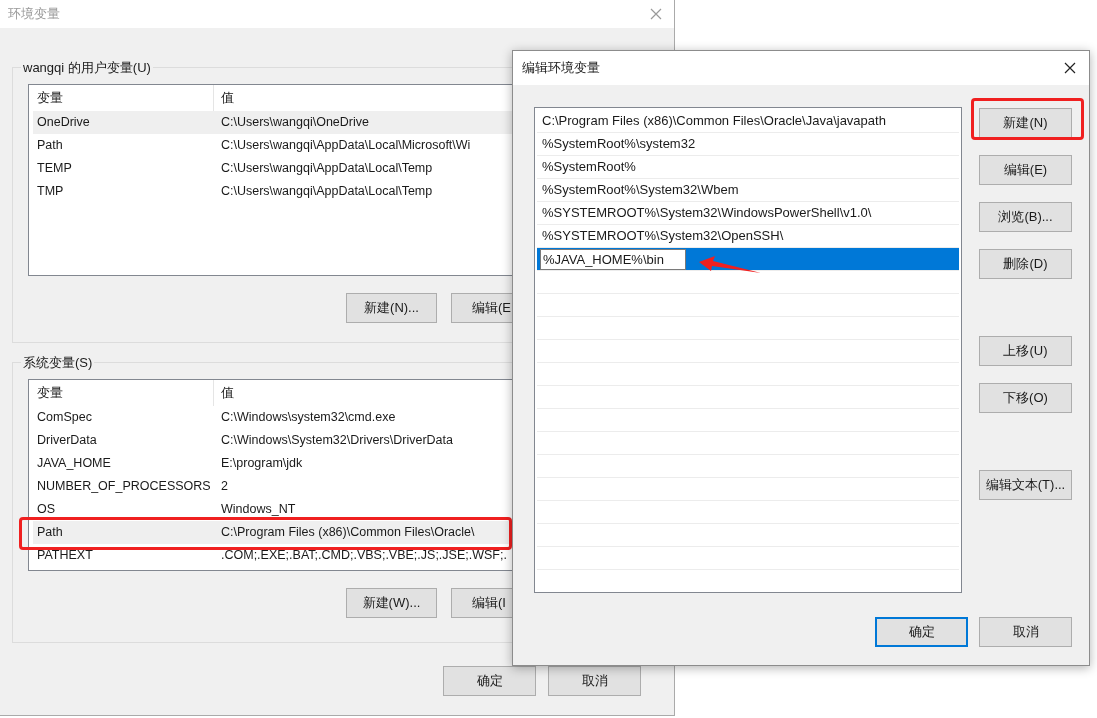 This screenshot has width=1097, height=718. I want to click on variable-value: C:\Users\wangqi\OneDrive, so click(294, 122).